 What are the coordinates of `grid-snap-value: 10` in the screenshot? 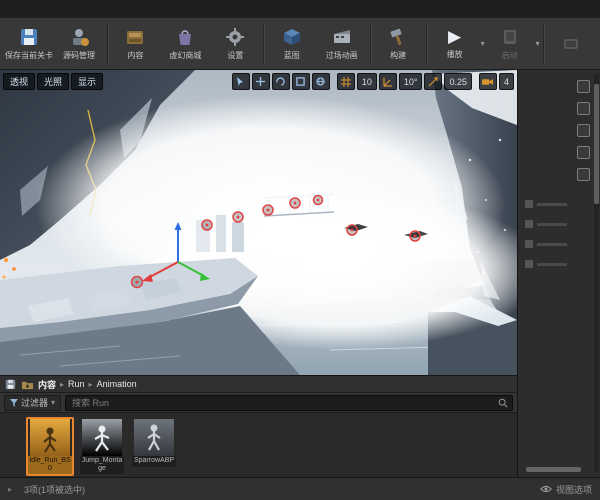 It's located at (366, 81).